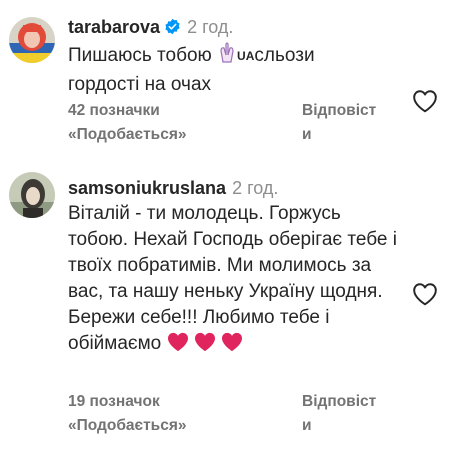 Image resolution: width=459 pixels, height=456 pixels. Describe the element at coordinates (172, 29) in the screenshot. I see `verified-badge-icon` at that location.